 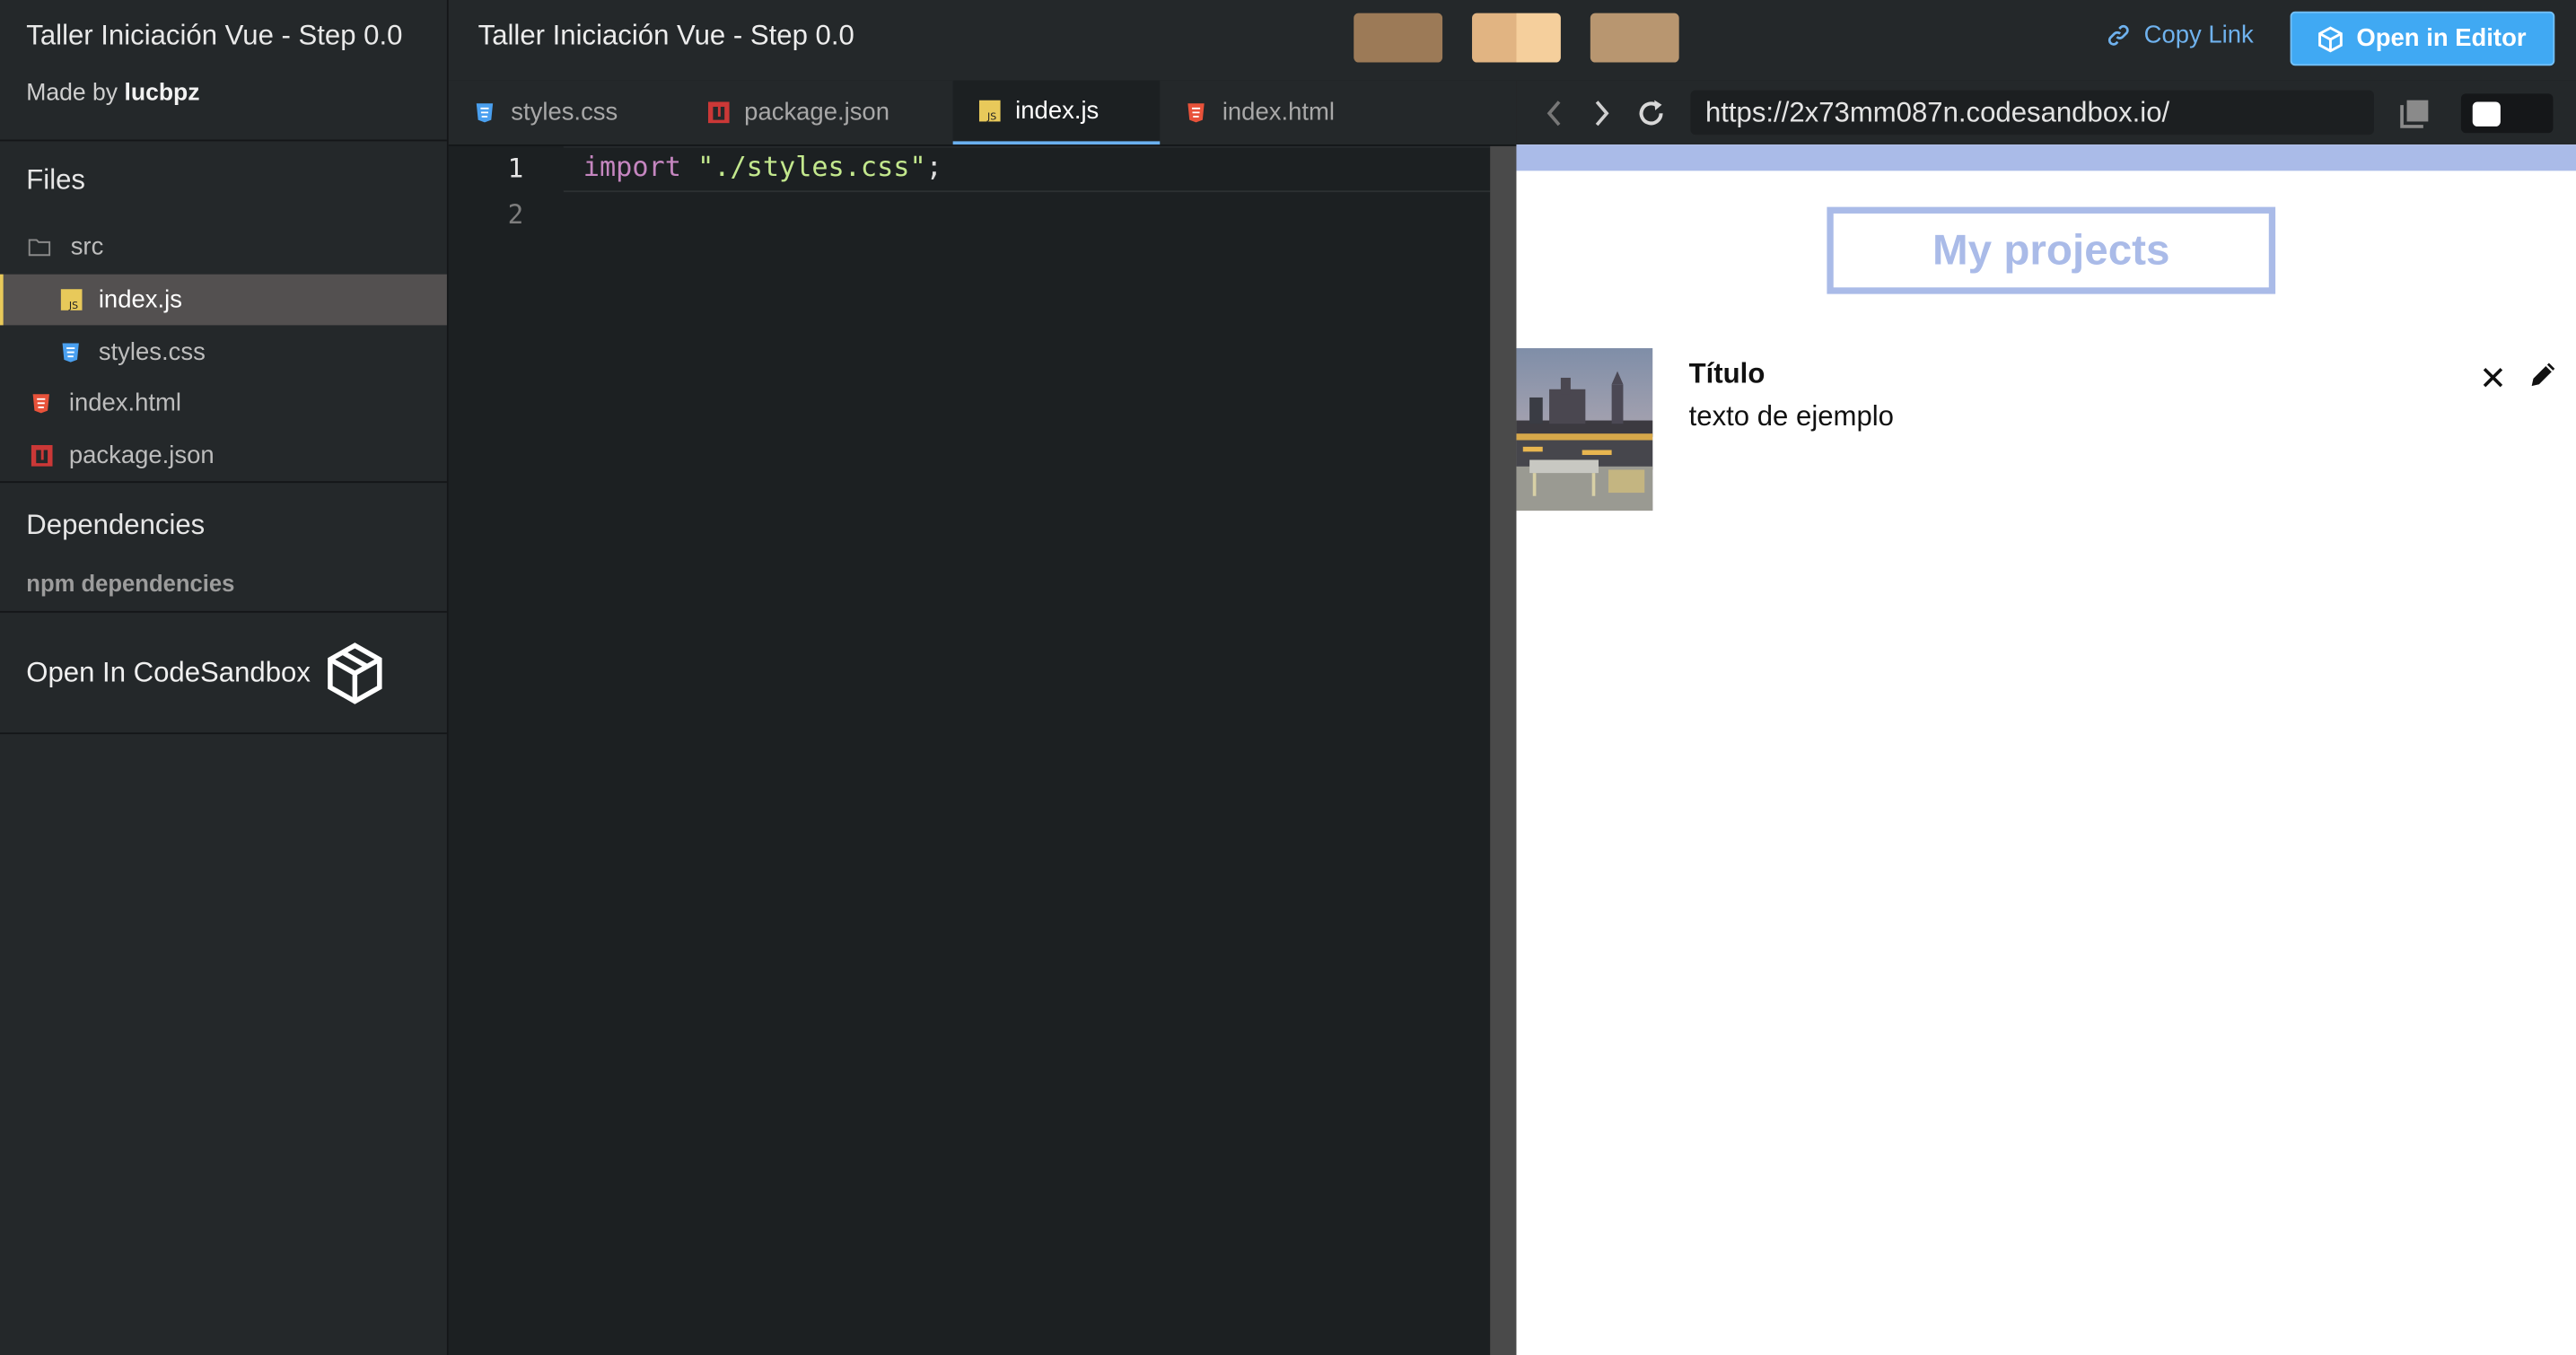 I want to click on code-keyword: import, so click(x=632, y=167).